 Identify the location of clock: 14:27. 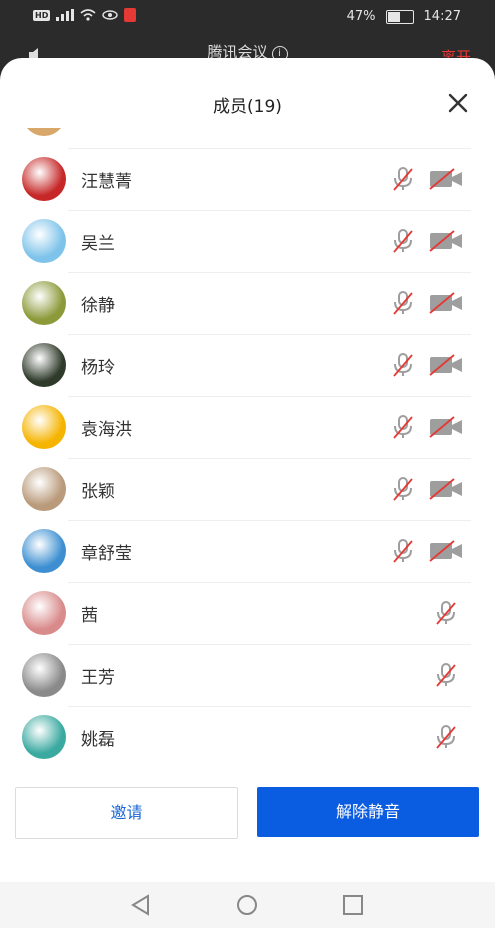
(442, 16).